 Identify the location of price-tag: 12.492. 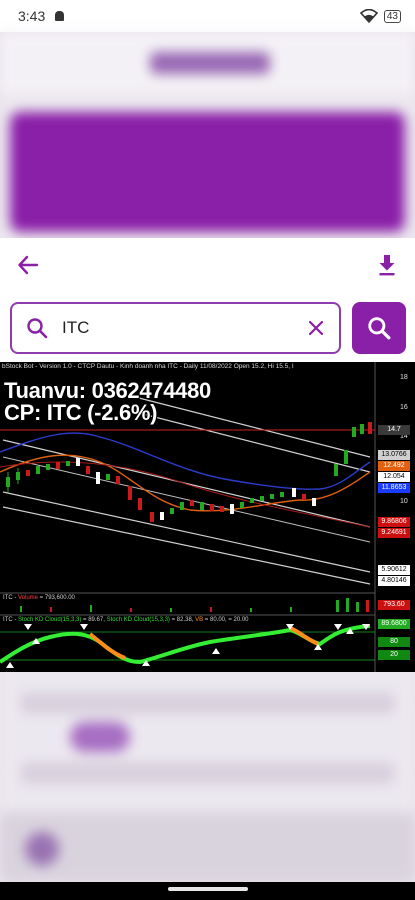
(394, 466).